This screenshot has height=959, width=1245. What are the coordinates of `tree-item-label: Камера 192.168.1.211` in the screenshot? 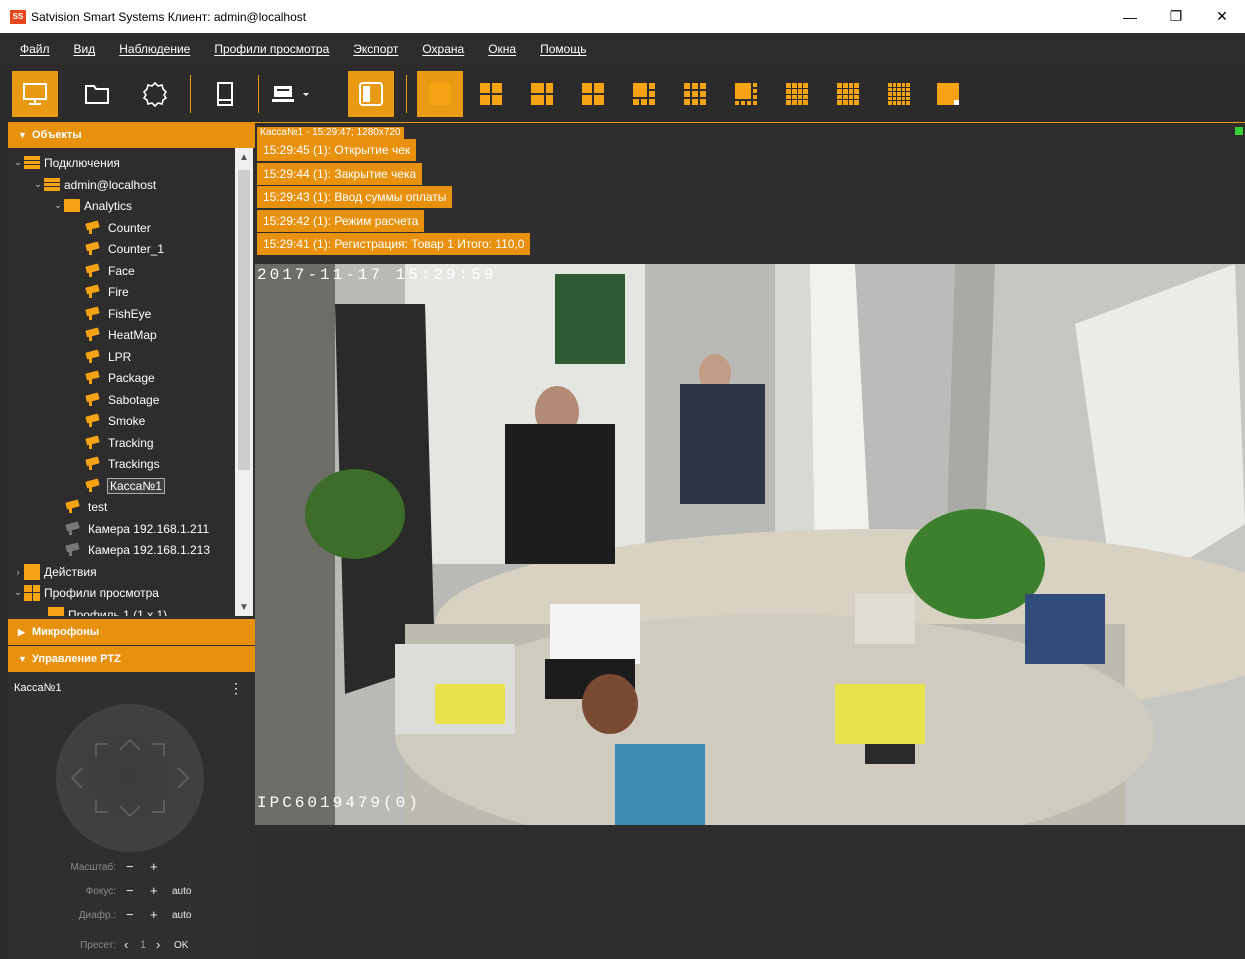 It's located at (149, 528).